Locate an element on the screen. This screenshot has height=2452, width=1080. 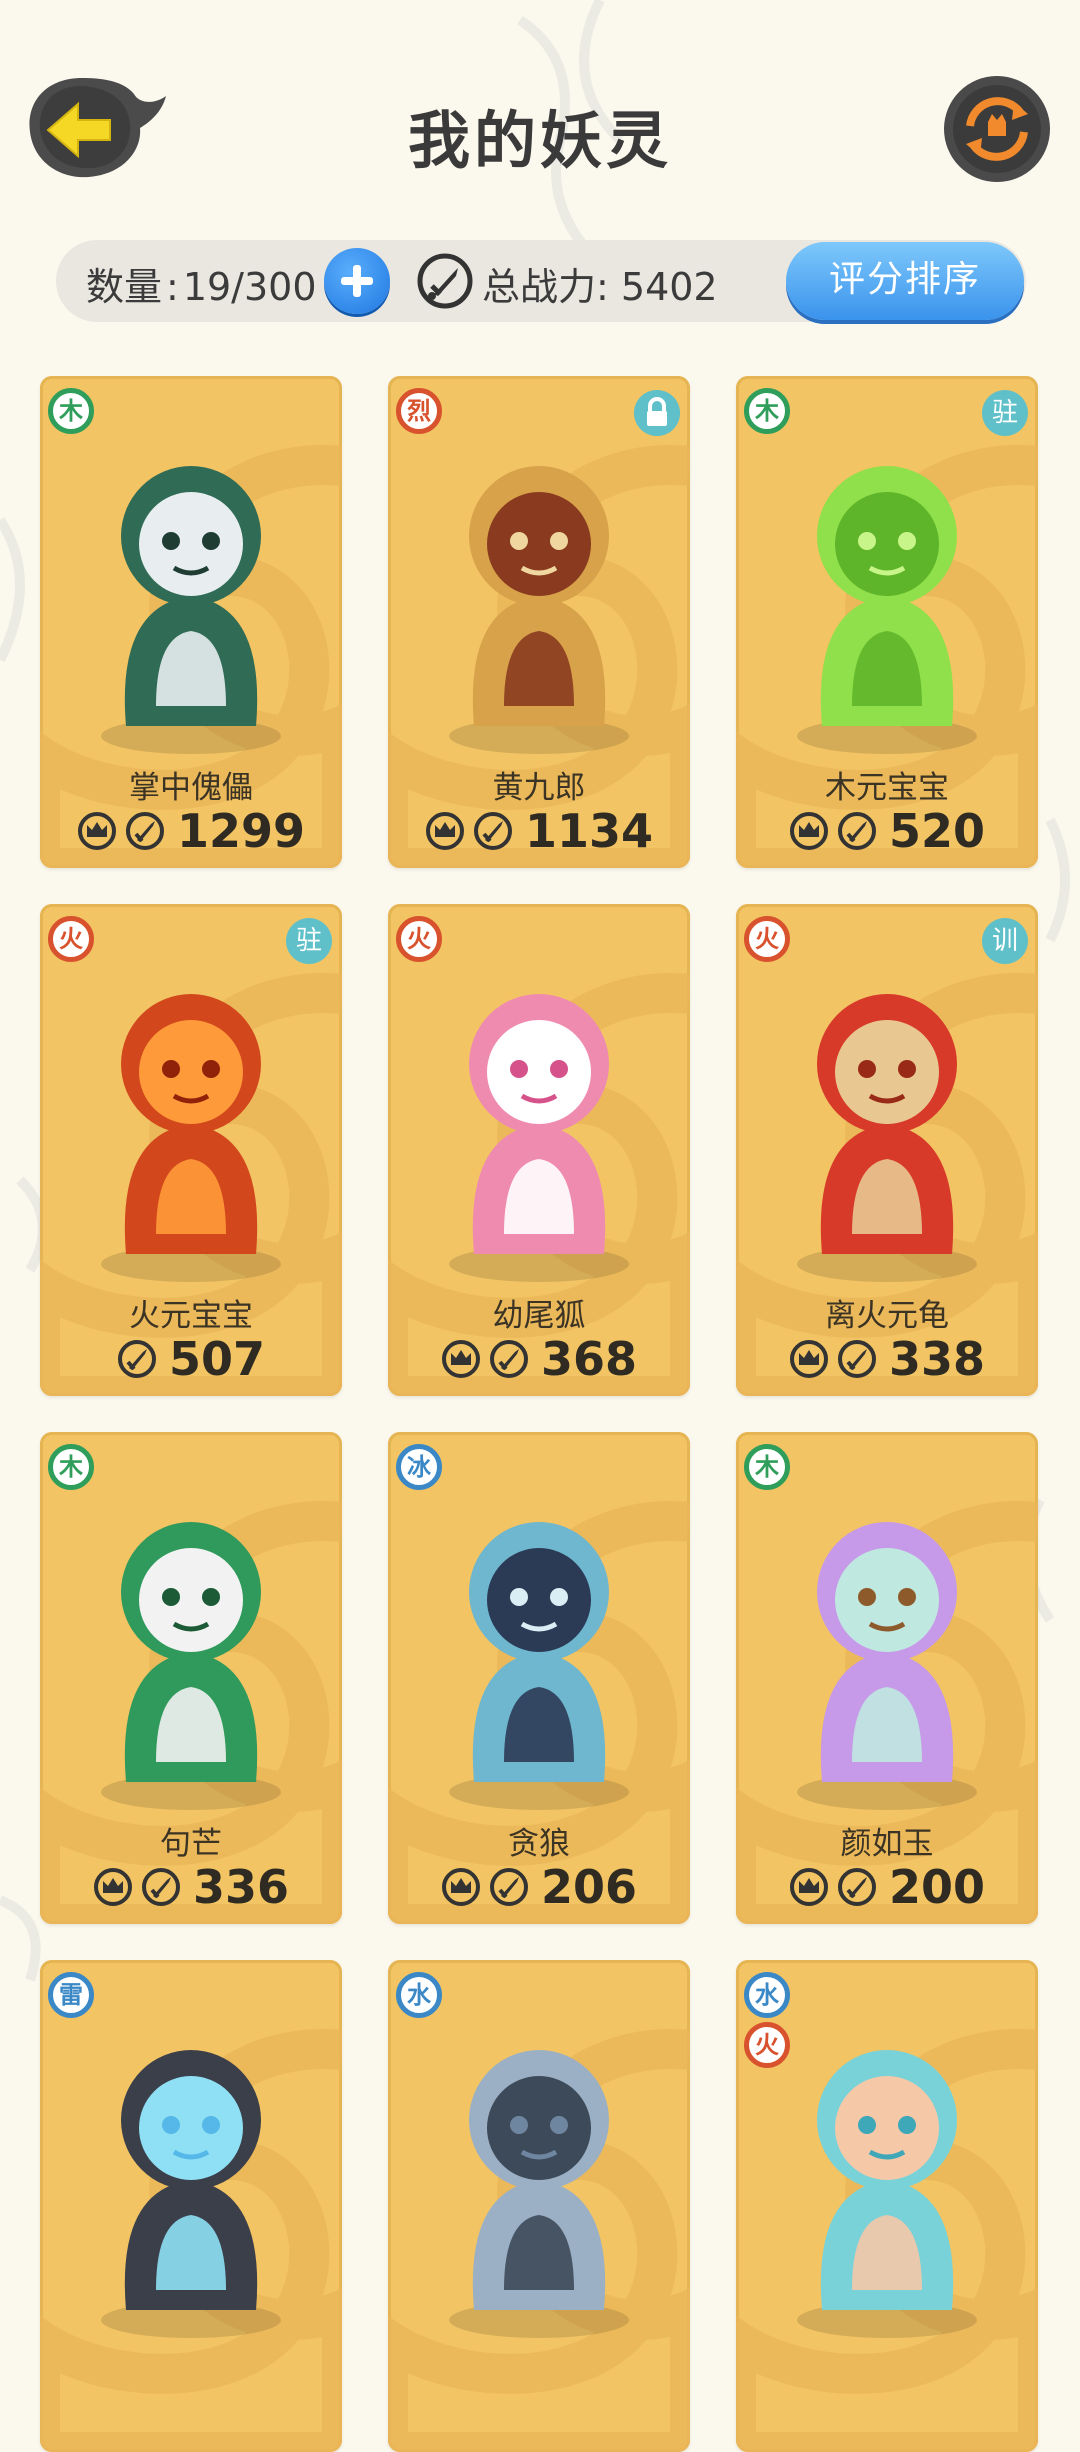
monster-card: 火幼尾狐 368 is located at coordinates (539, 1150).